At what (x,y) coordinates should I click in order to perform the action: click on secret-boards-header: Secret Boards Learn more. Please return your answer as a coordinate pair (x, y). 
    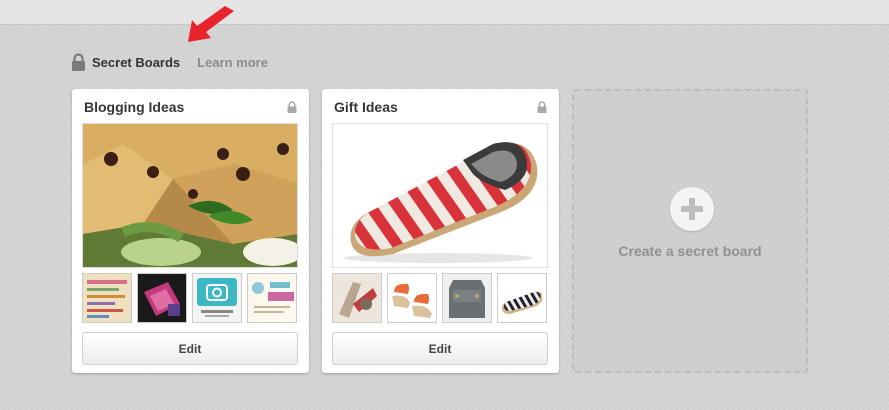
    Looking at the image, I should click on (169, 62).